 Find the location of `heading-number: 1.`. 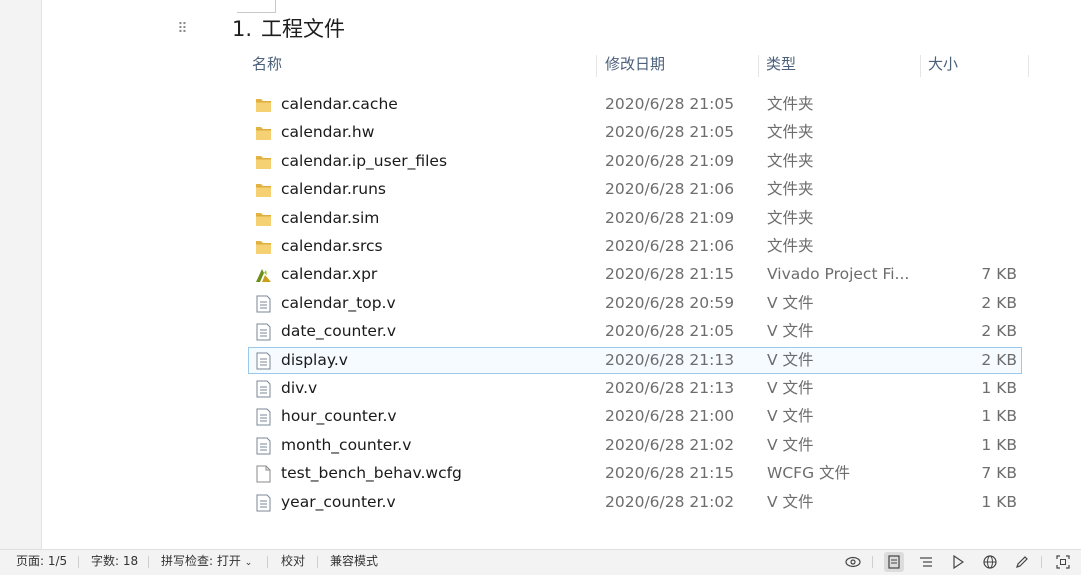

heading-number: 1. is located at coordinates (242, 29).